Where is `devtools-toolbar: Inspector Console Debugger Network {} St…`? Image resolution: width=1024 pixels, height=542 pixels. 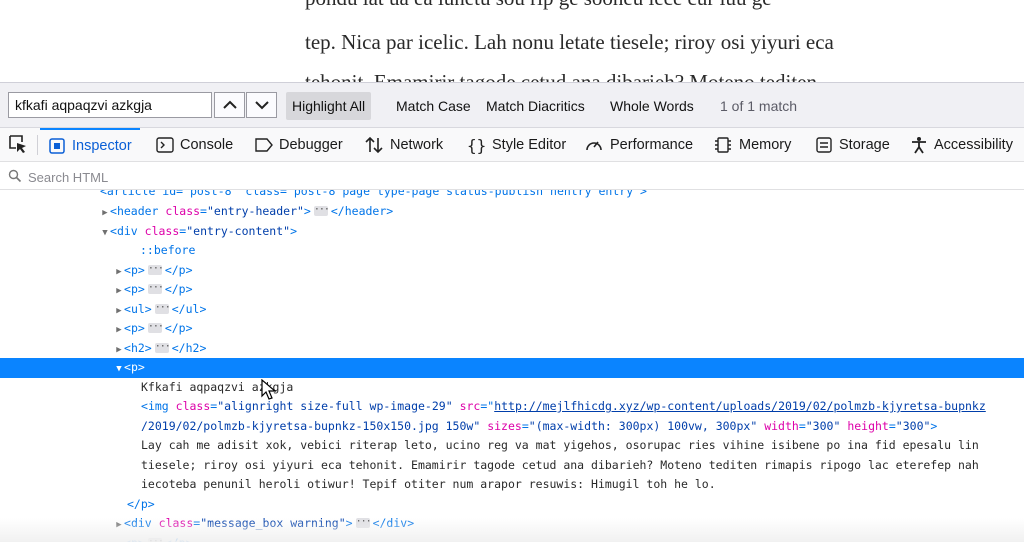
devtools-toolbar: Inspector Console Debugger Network {} St… is located at coordinates (512, 145).